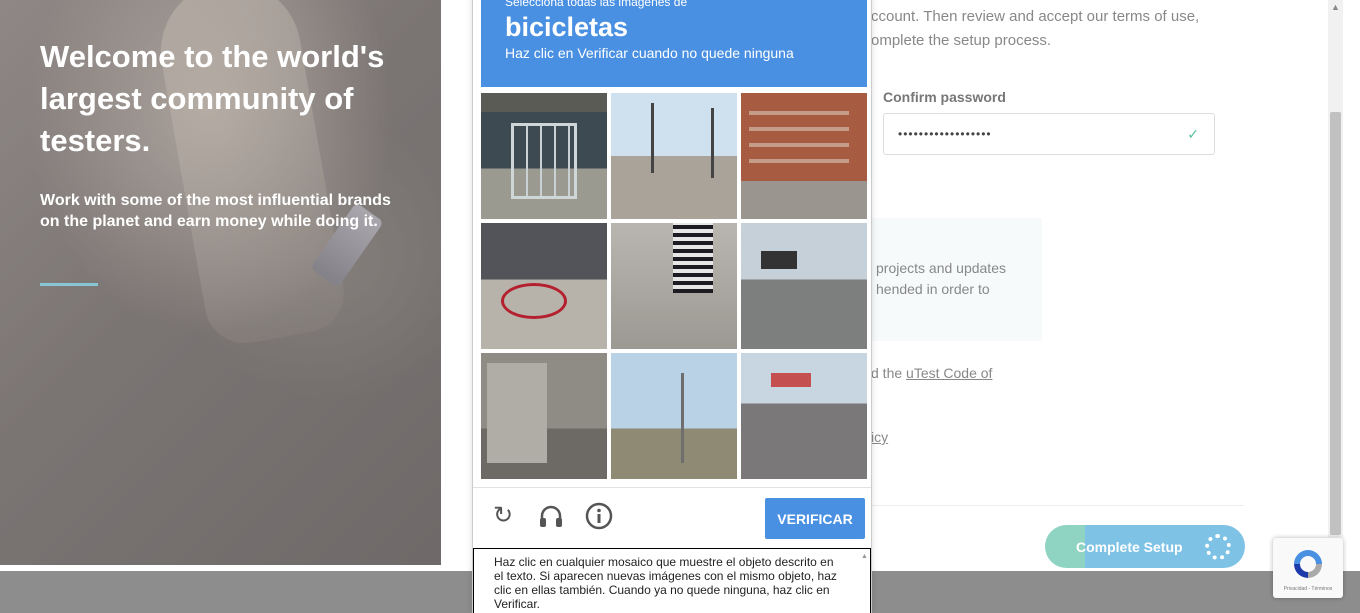  I want to click on code-of-conduct-link: uTest Code of, so click(949, 373).